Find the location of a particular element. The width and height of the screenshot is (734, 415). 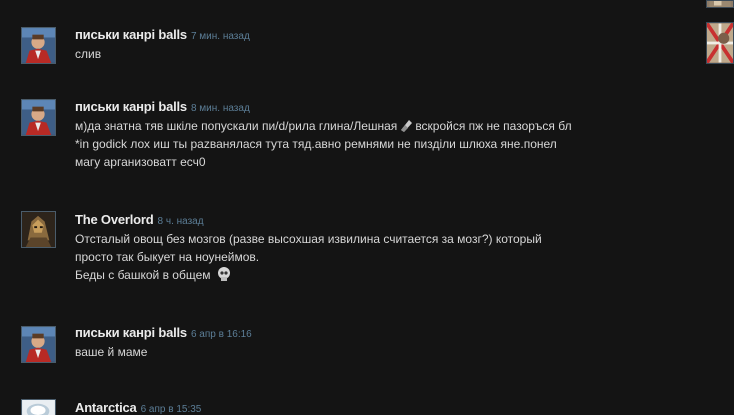

skull-emoticon-icon is located at coordinates (224, 274).